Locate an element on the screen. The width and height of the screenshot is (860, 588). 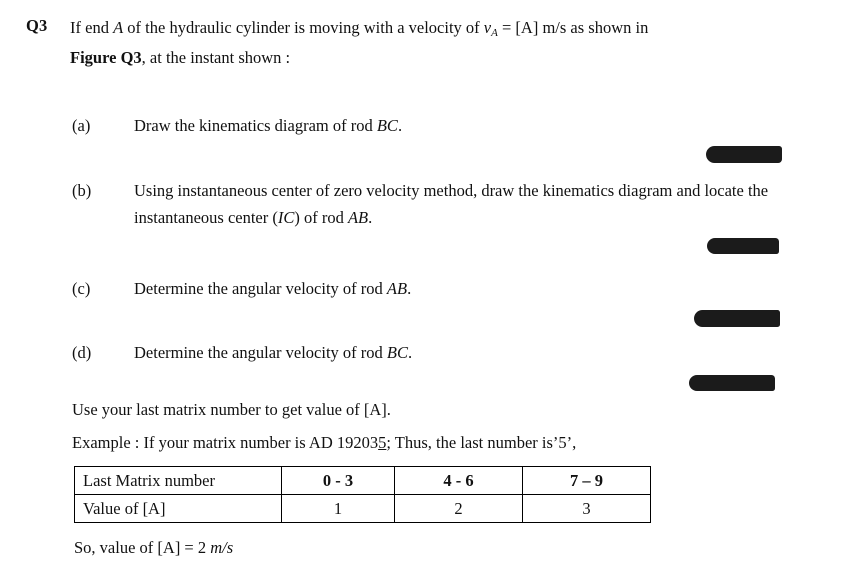
part-c-rod-label: AB is located at coordinates (397, 288).